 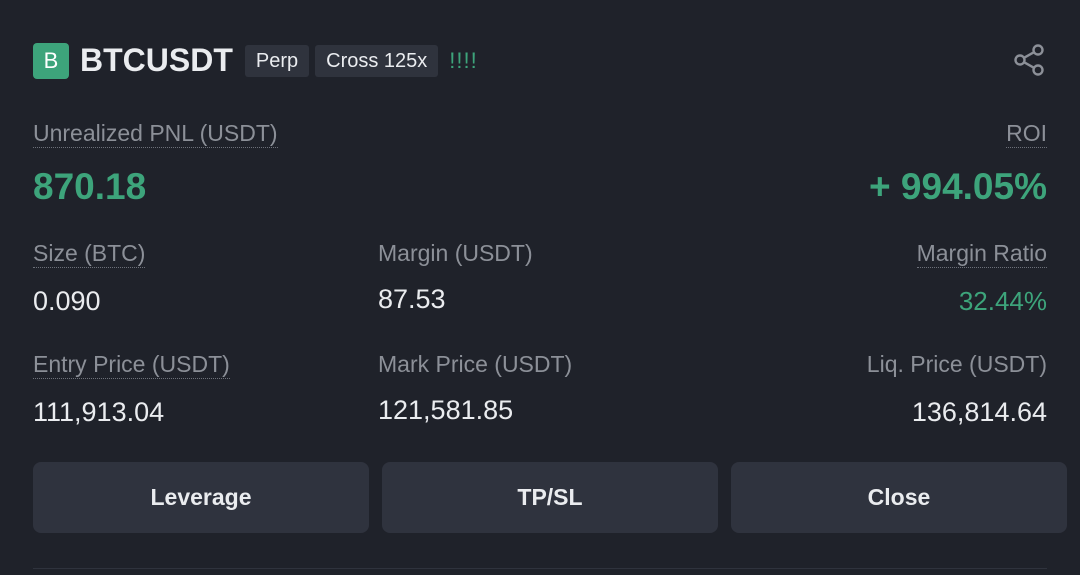 What do you see at coordinates (156, 60) in the screenshot?
I see `symbol-title: BTCUSDT` at bounding box center [156, 60].